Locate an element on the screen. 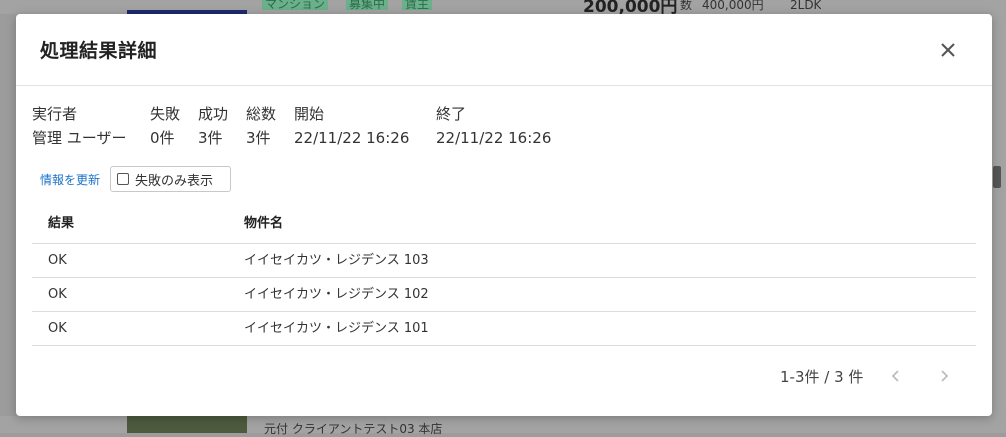 The image size is (1006, 437). background-price: 200,000円 is located at coordinates (630, 7).